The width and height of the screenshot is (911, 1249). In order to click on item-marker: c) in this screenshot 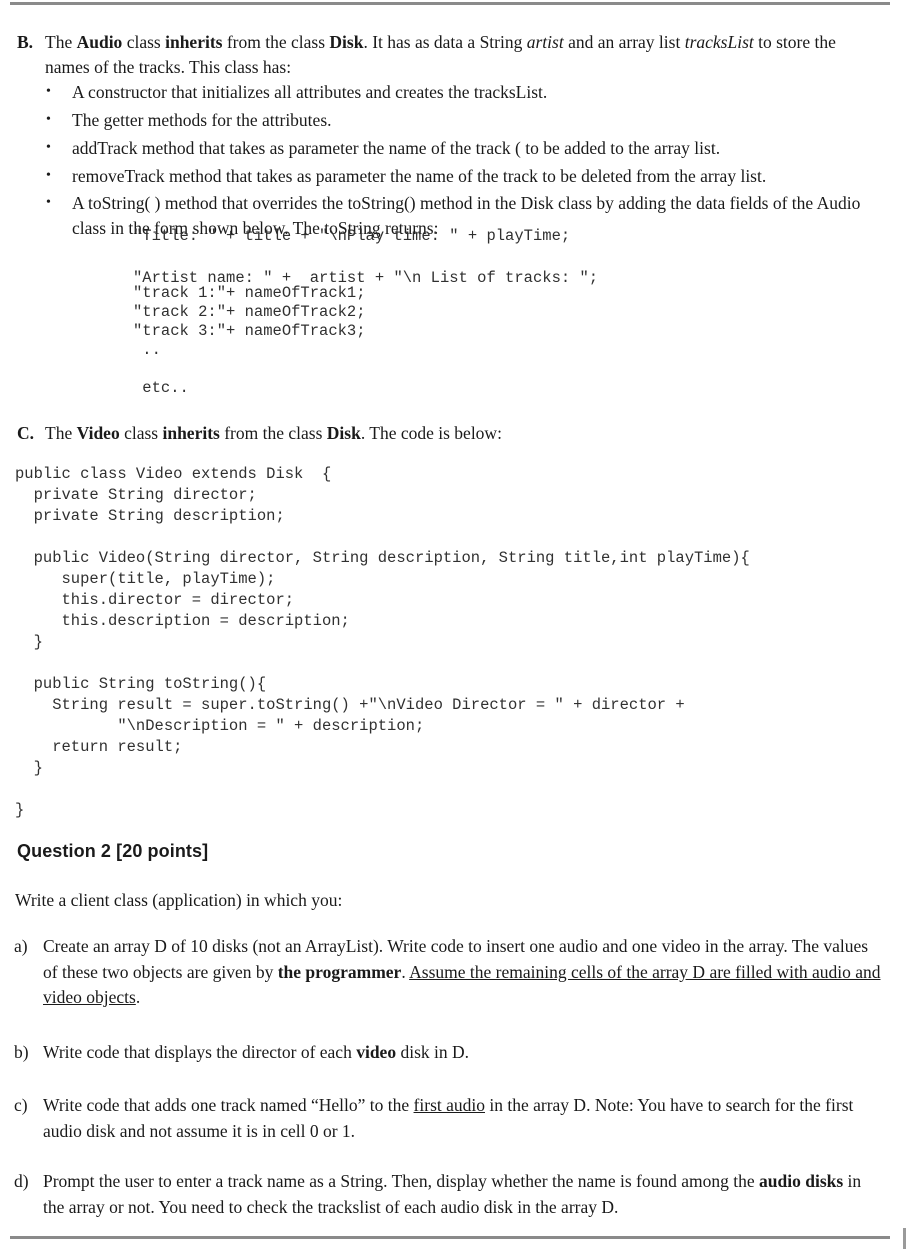, I will do `click(21, 1105)`.